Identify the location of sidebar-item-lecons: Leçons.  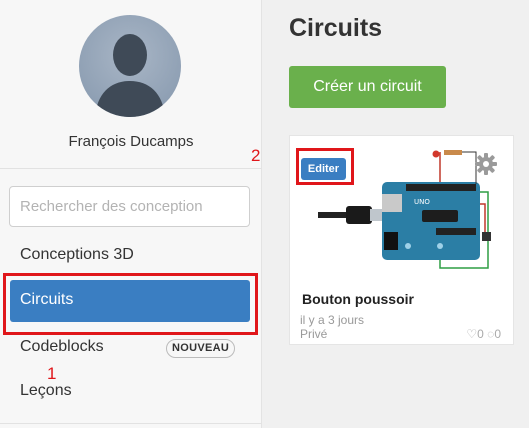
(131, 394).